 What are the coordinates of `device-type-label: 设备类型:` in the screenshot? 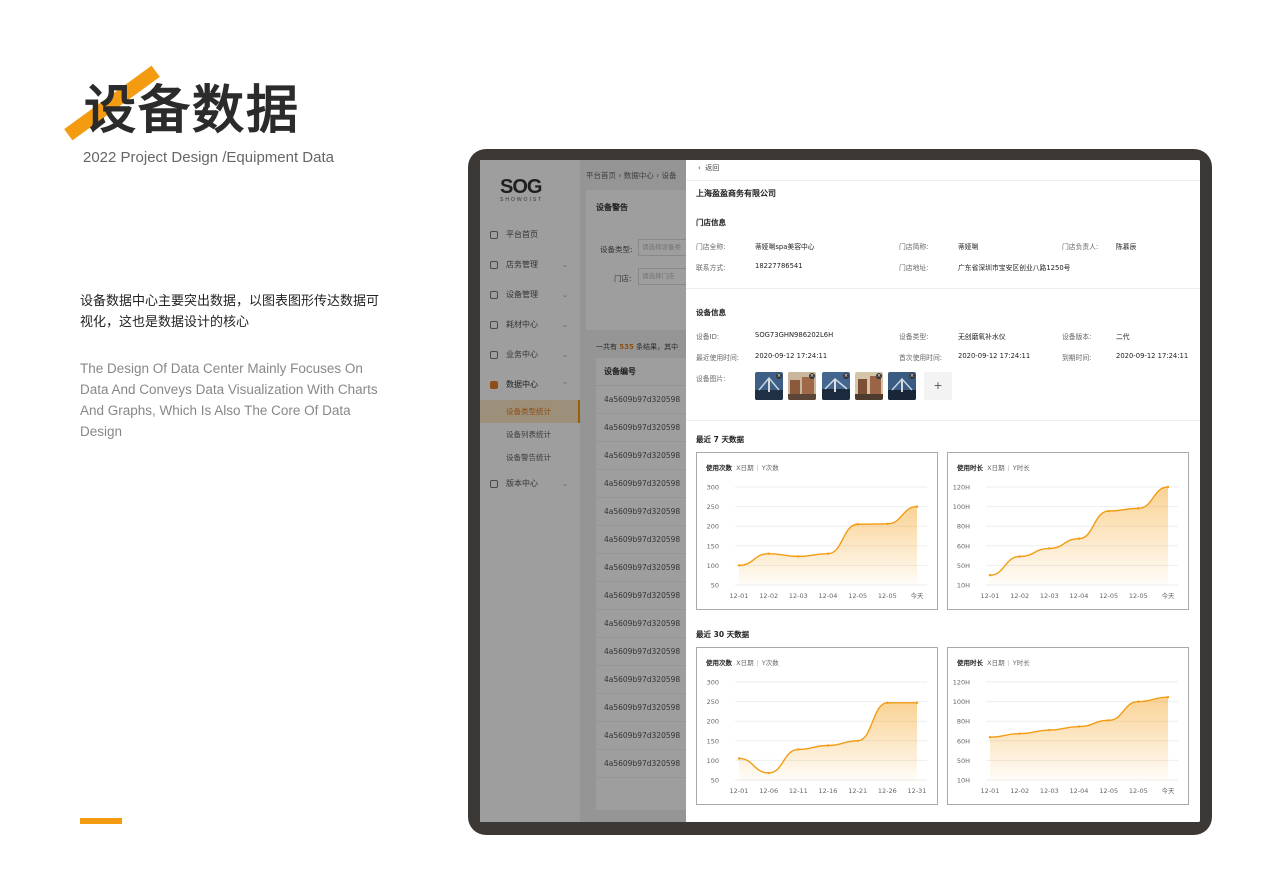 It's located at (914, 337).